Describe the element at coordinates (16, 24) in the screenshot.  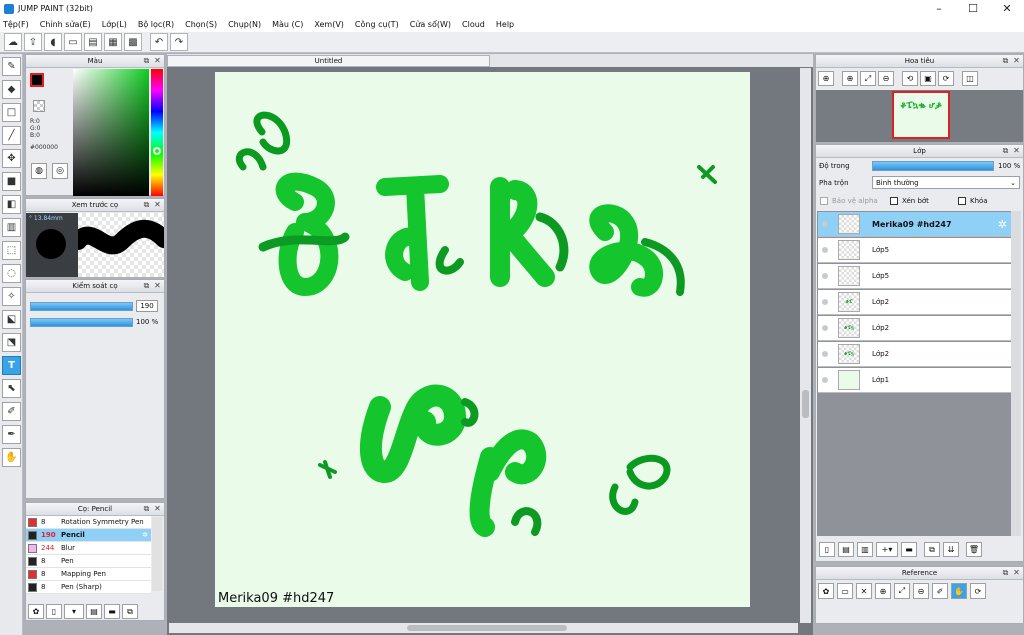
I see `menu-file: Tệp(F)` at that location.